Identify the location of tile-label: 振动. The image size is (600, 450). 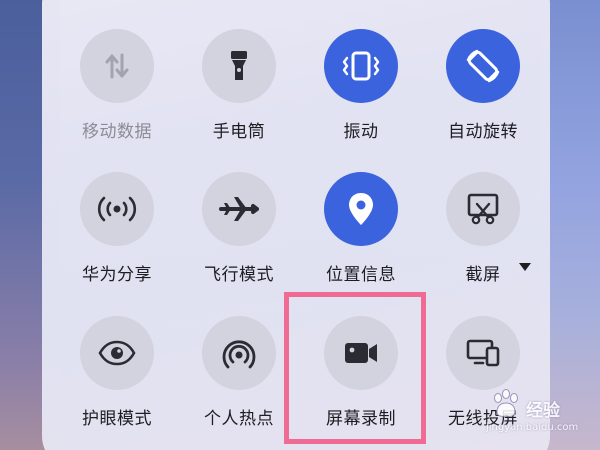
(361, 132).